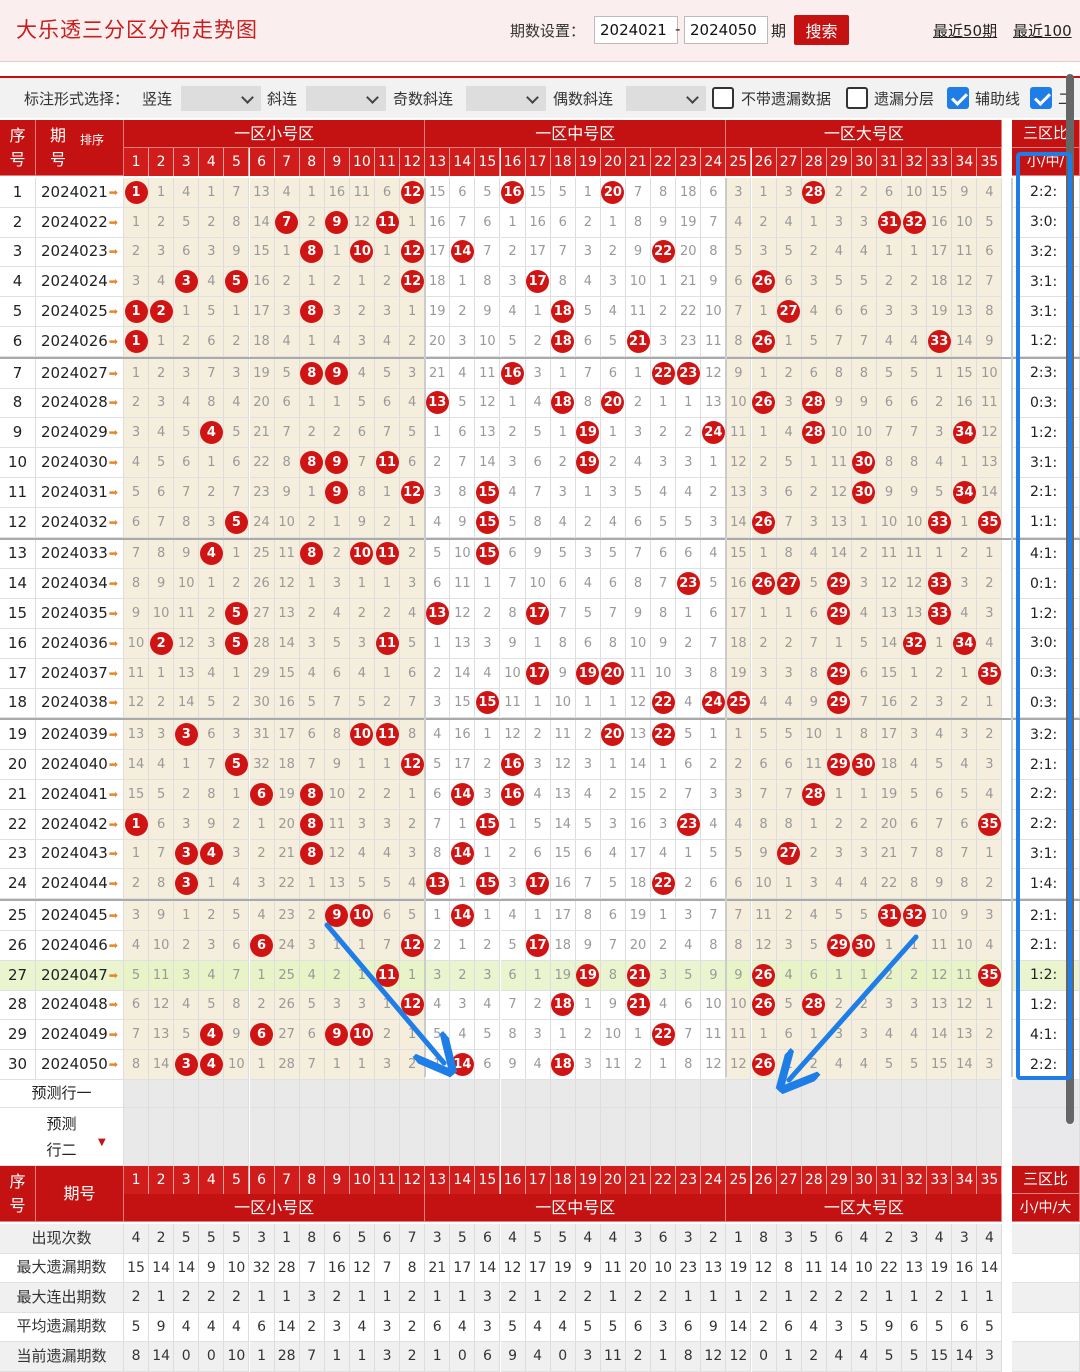 The height and width of the screenshot is (1372, 1080). What do you see at coordinates (80, 703) in the screenshot?
I see `row-period: 2024038 ➡` at bounding box center [80, 703].